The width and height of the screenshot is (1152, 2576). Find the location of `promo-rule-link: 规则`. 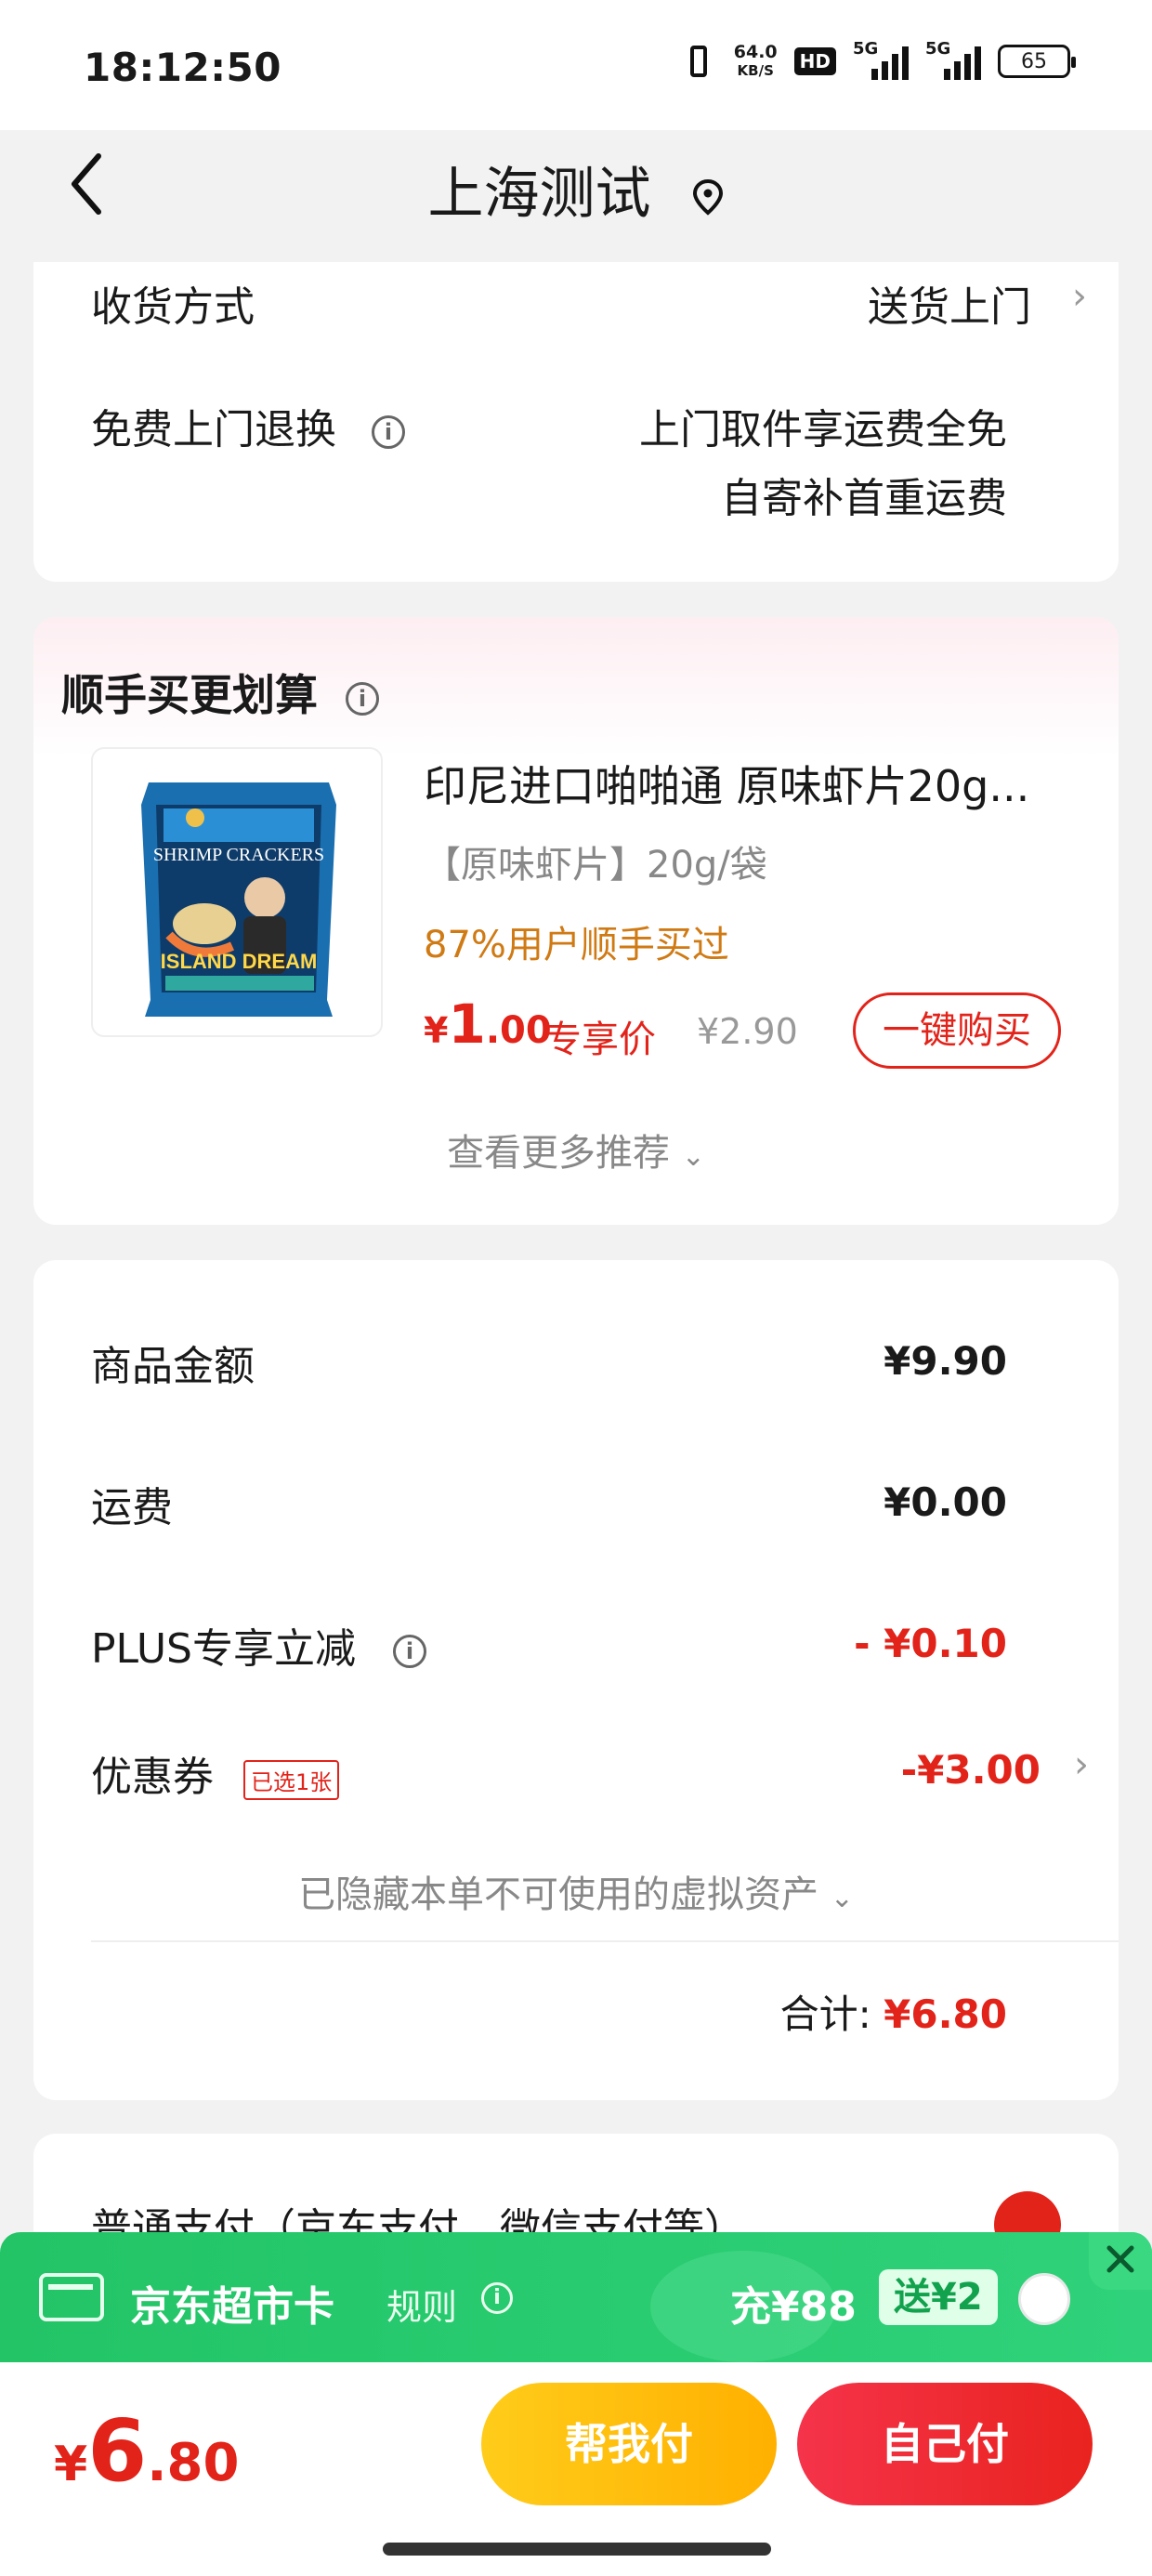

promo-rule-link: 规则 is located at coordinates (421, 2304).